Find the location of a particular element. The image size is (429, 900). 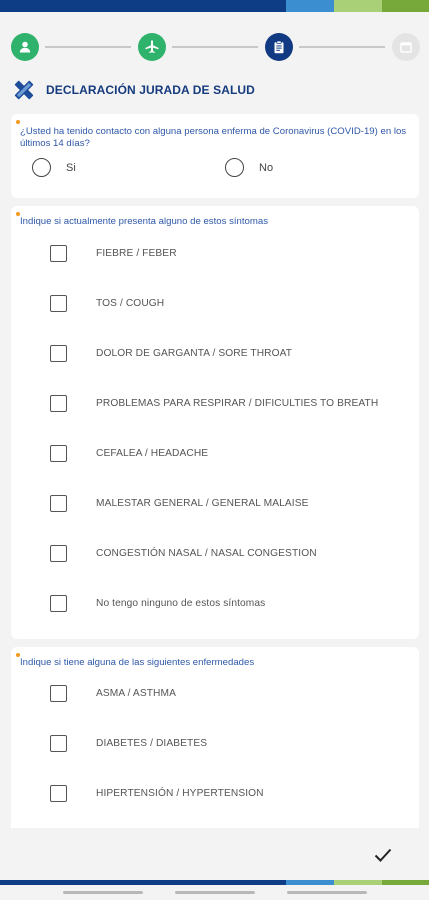

top-color-bar is located at coordinates (214, 6).